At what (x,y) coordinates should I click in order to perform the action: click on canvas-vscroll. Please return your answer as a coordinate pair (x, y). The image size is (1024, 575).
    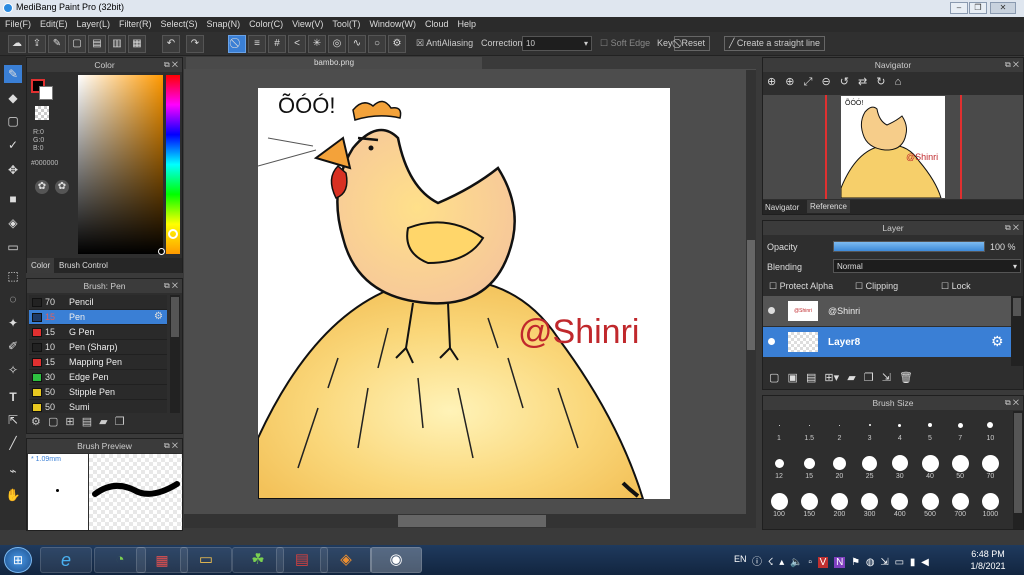
    Looking at the image, I should click on (751, 292).